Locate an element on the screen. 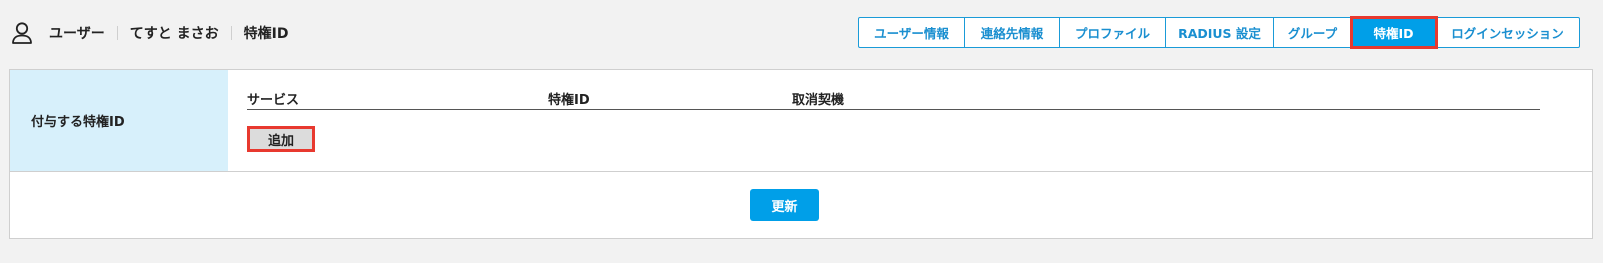 This screenshot has height=263, width=1603. tab-privileged-id: 特権ID is located at coordinates (1394, 32).